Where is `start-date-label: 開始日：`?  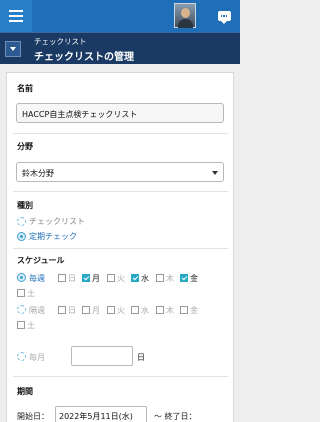 start-date-label: 開始日： is located at coordinates (33, 416).